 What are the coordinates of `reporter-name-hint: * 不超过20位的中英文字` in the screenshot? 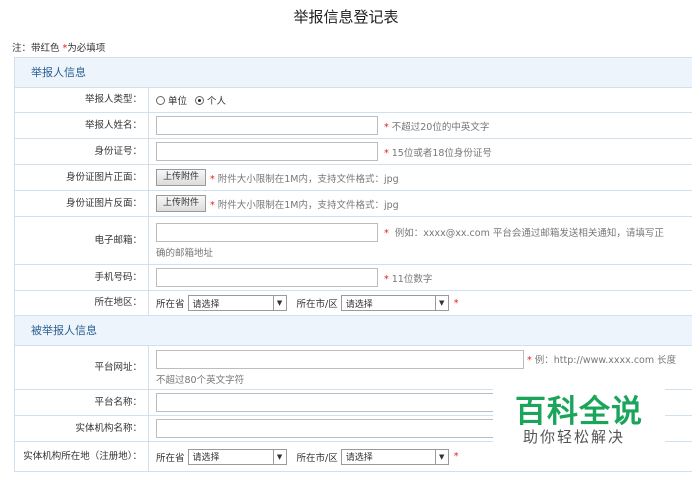 It's located at (437, 127).